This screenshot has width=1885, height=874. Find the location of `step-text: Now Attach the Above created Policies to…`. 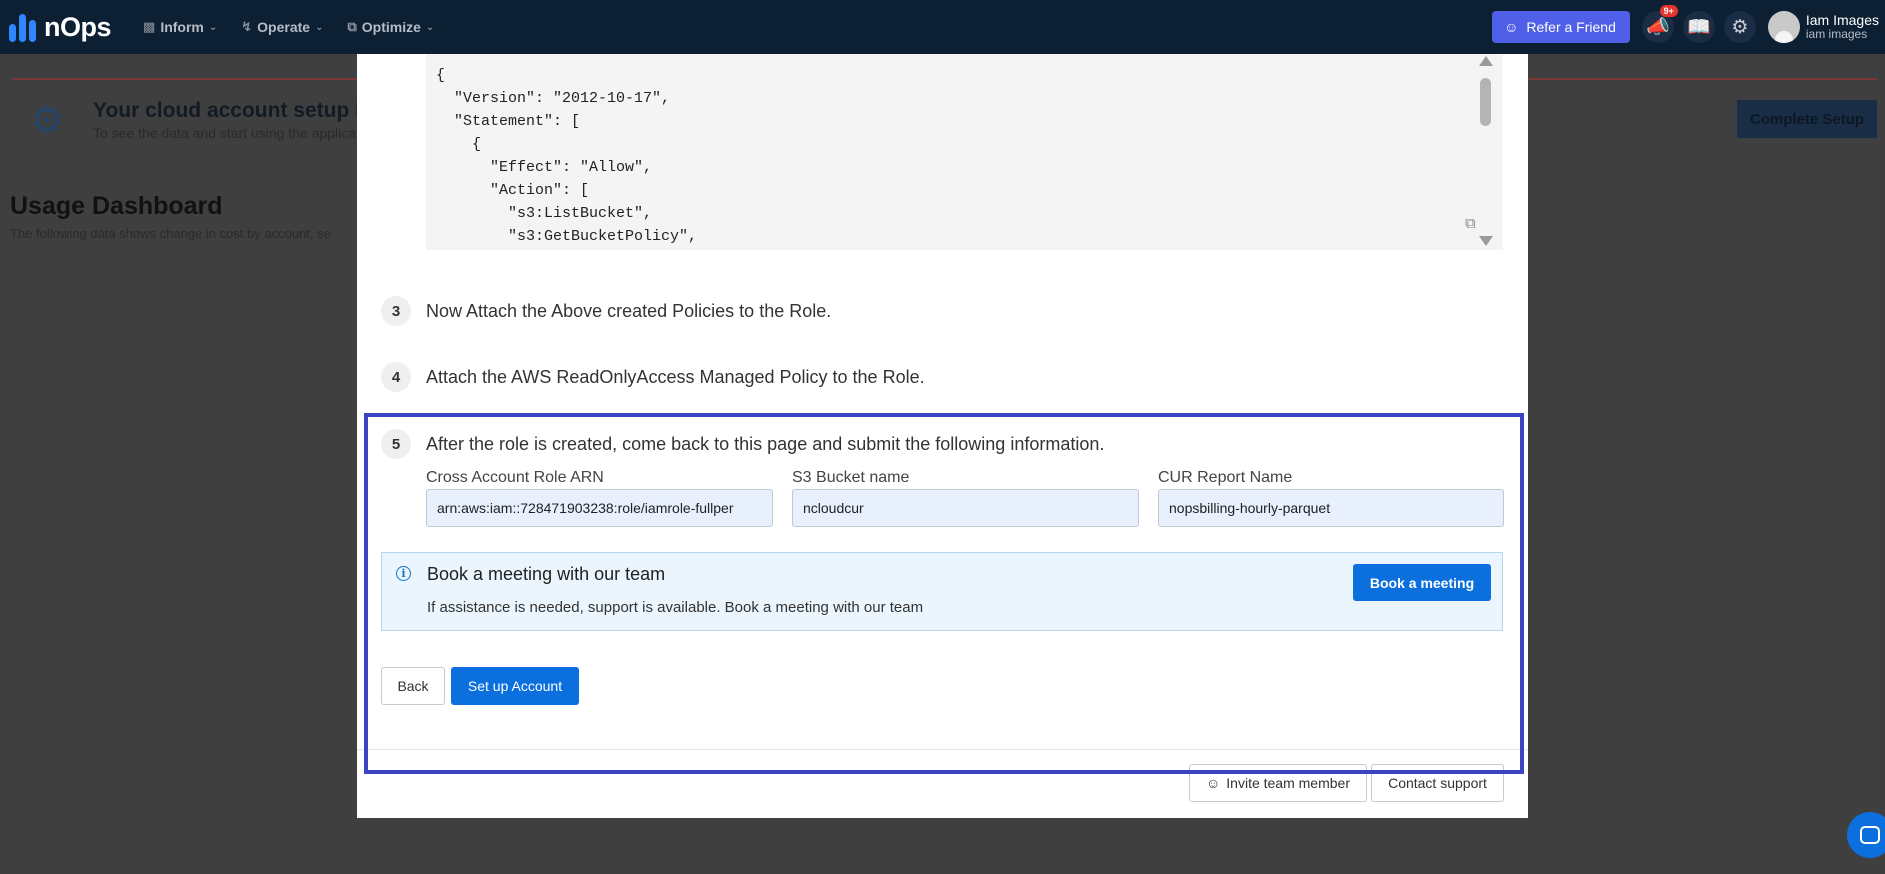

step-text: Now Attach the Above created Policies to… is located at coordinates (629, 310).